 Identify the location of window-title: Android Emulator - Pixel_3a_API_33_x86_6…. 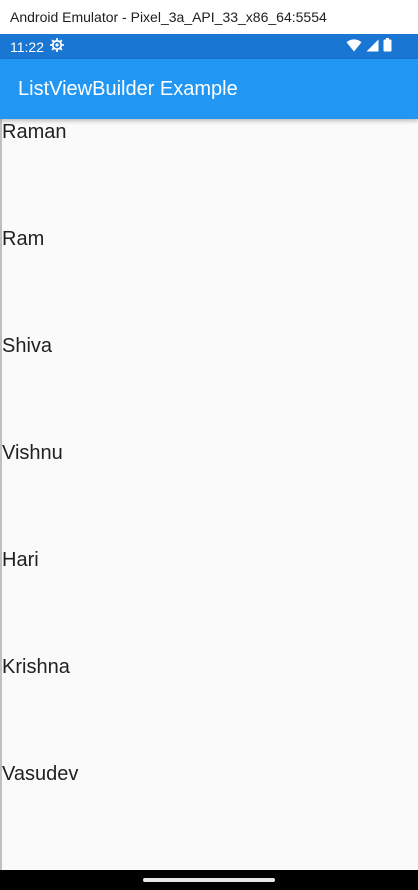
(168, 17).